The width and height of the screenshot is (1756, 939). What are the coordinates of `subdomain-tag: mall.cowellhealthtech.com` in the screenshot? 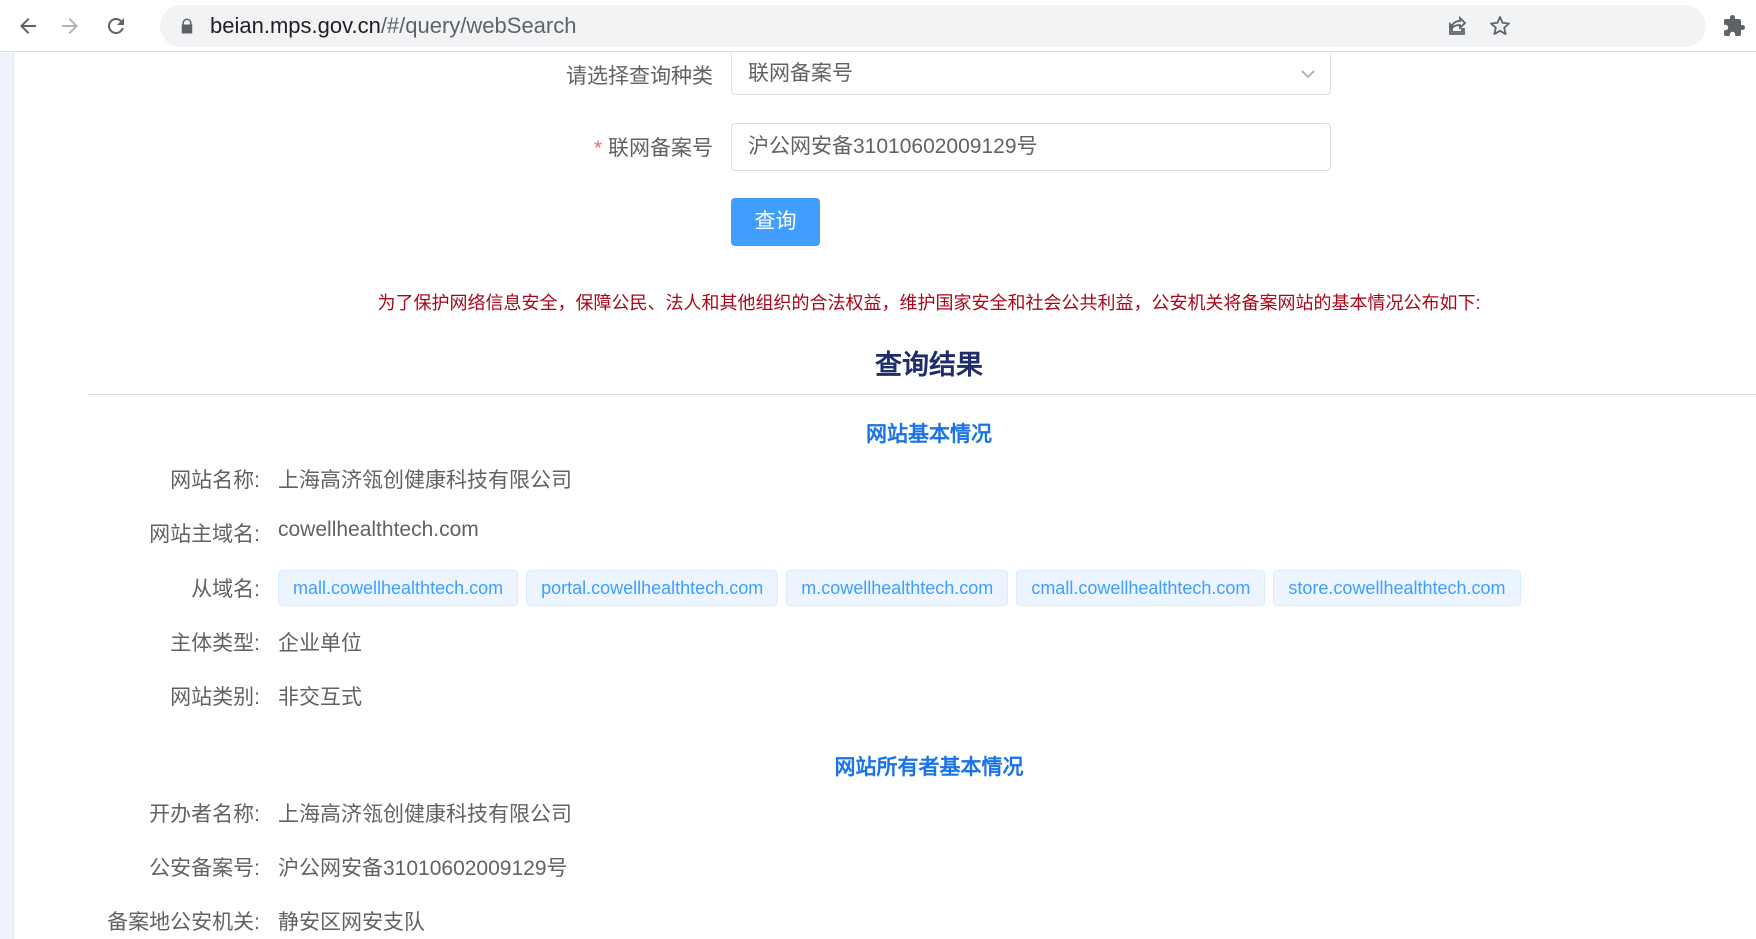 It's located at (398, 588).